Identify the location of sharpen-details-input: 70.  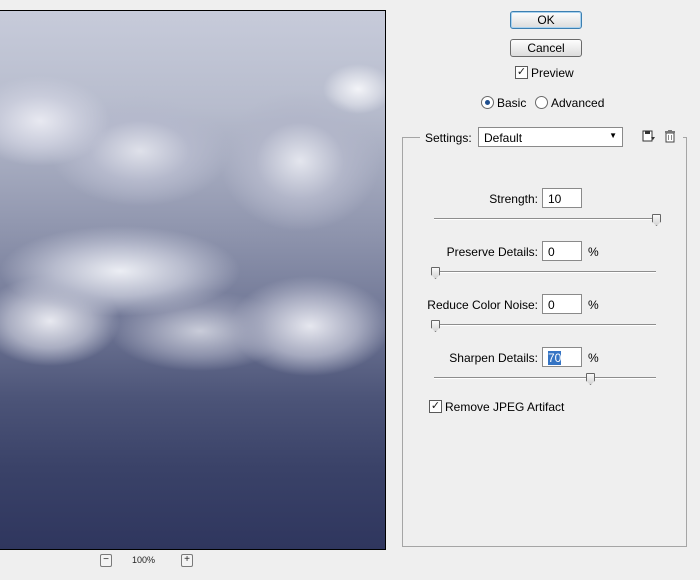
(562, 357).